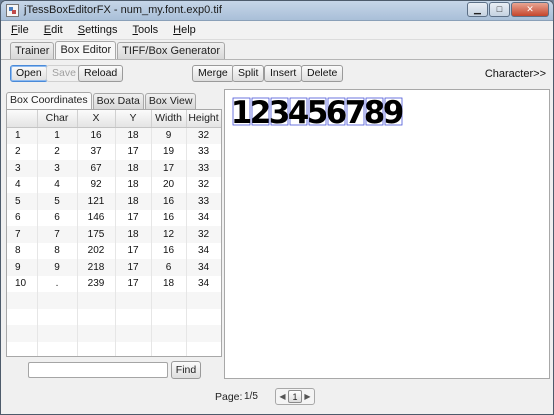  Describe the element at coordinates (32, 50) in the screenshot. I see `tab-trainer: Trainer` at that location.